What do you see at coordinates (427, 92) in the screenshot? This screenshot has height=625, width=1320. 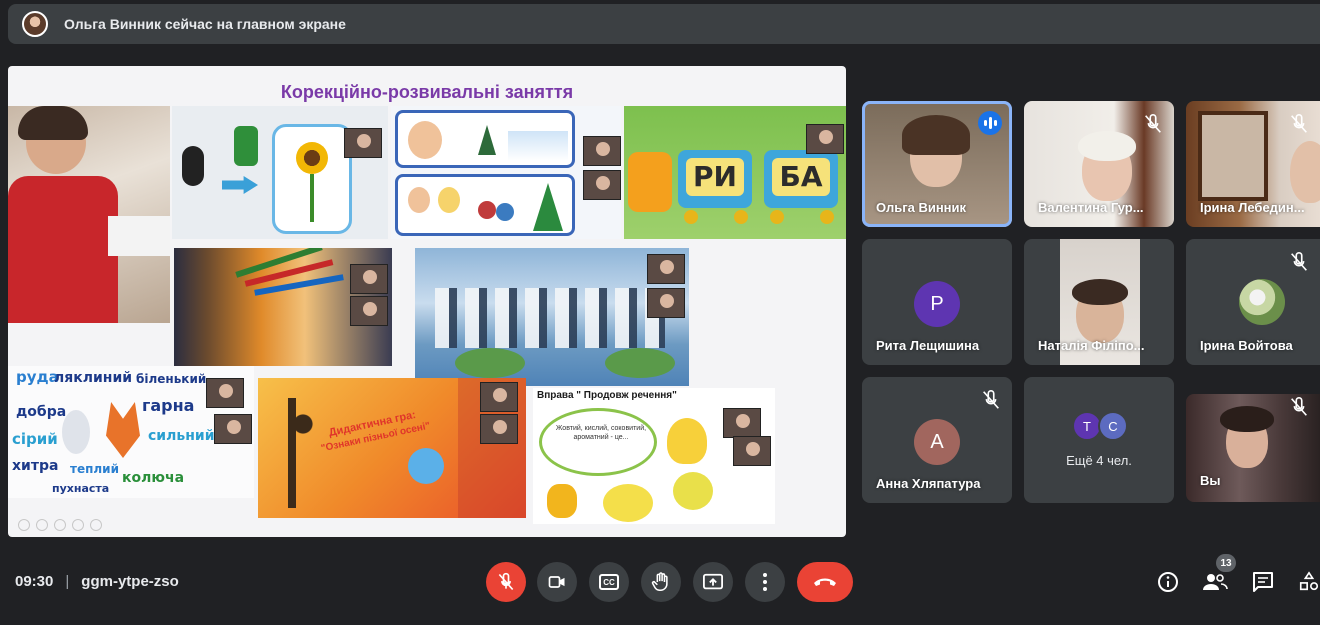 I see `slide-title: Корекційно-розвивальні заняття` at bounding box center [427, 92].